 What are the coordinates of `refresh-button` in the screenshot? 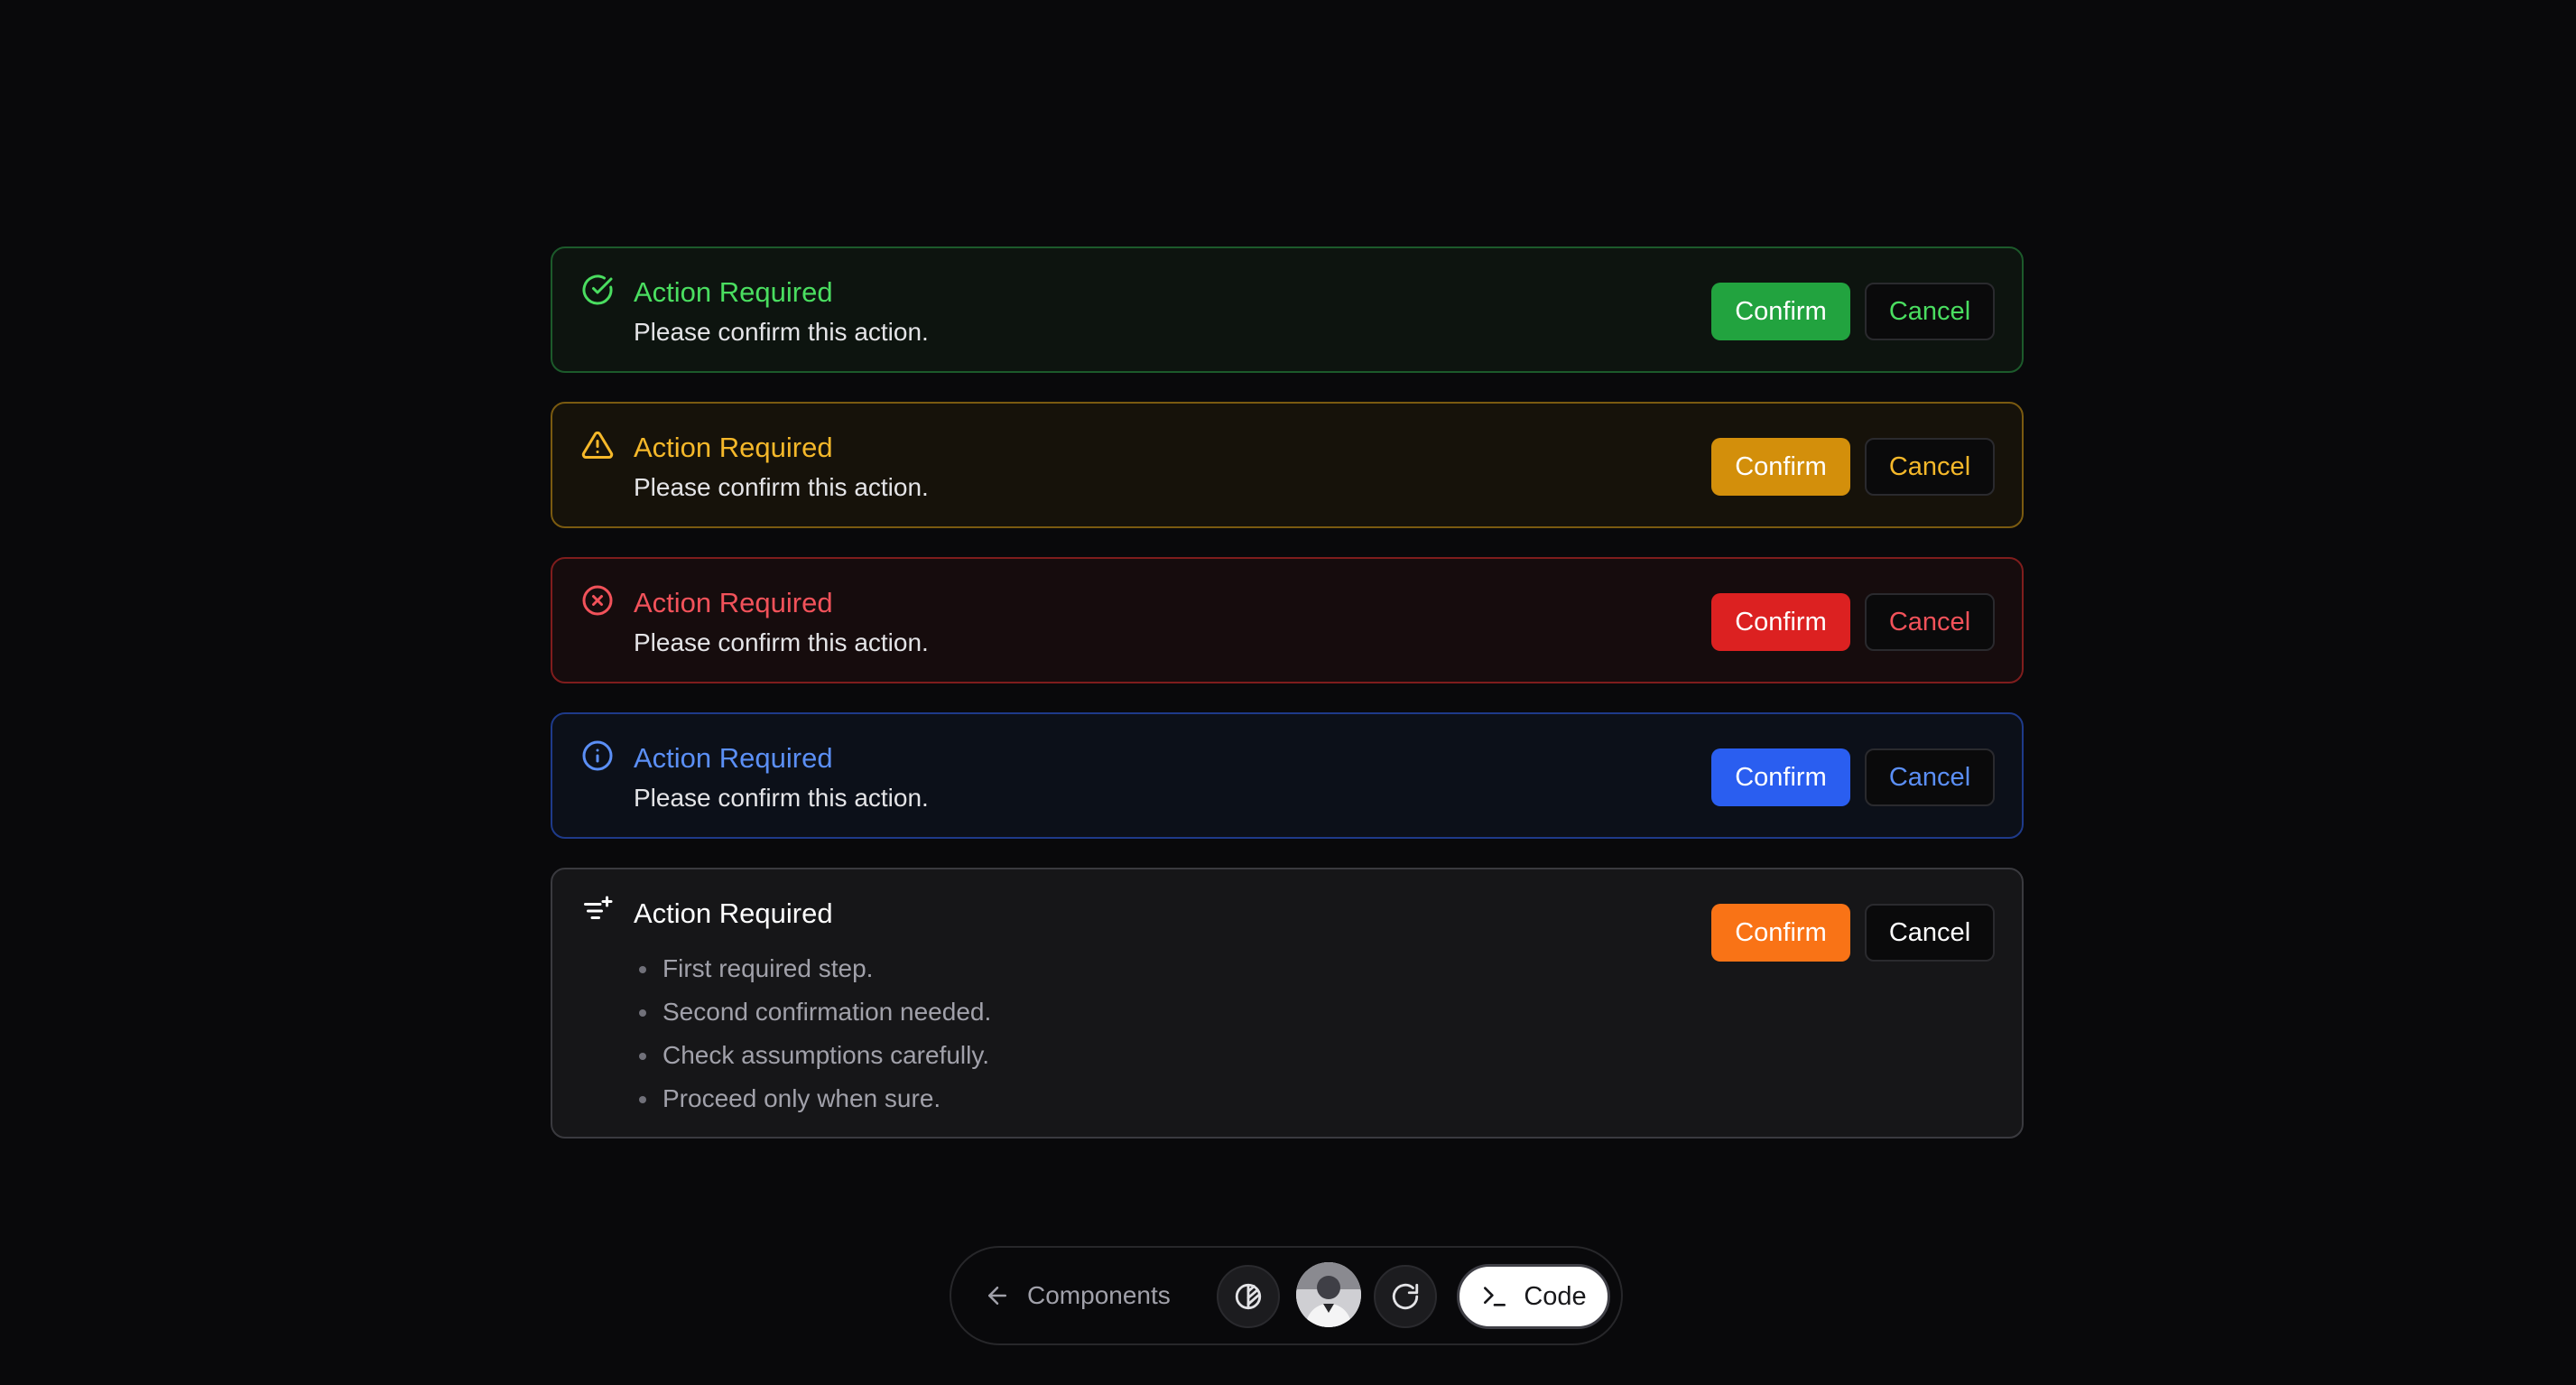 It's located at (1405, 1296).